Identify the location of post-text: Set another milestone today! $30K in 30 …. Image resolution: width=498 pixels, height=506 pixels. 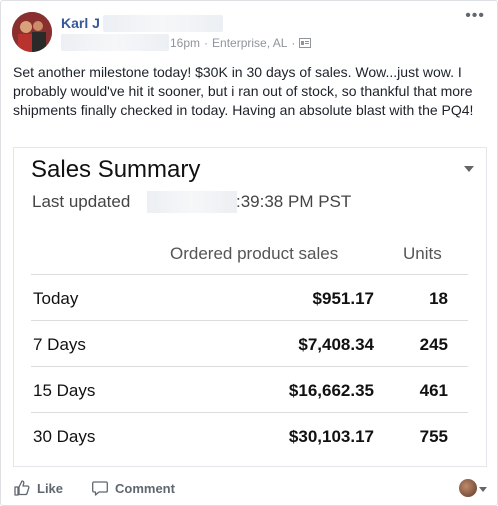
(243, 91).